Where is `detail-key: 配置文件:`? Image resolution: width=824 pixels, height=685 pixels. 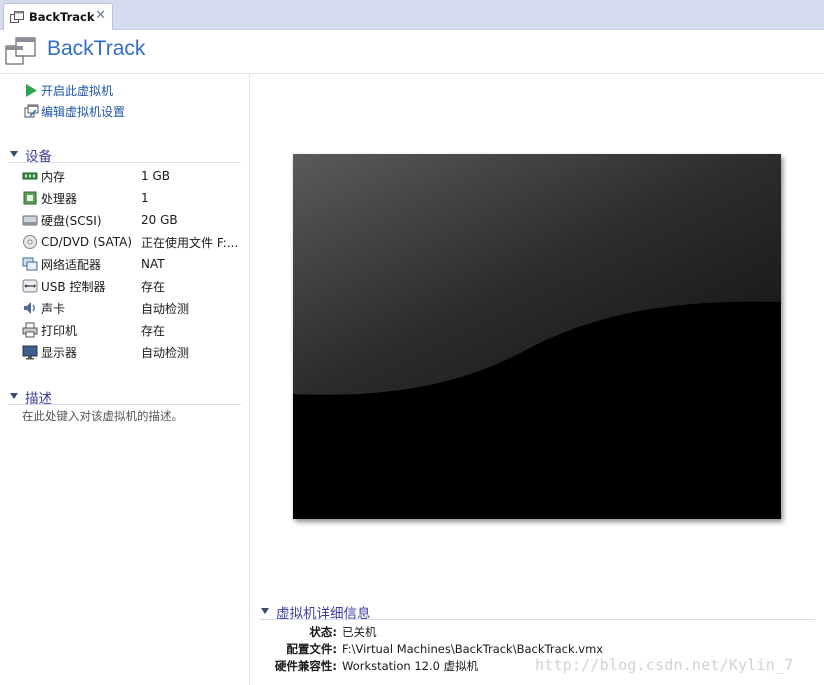 detail-key: 配置文件: is located at coordinates (311, 648).